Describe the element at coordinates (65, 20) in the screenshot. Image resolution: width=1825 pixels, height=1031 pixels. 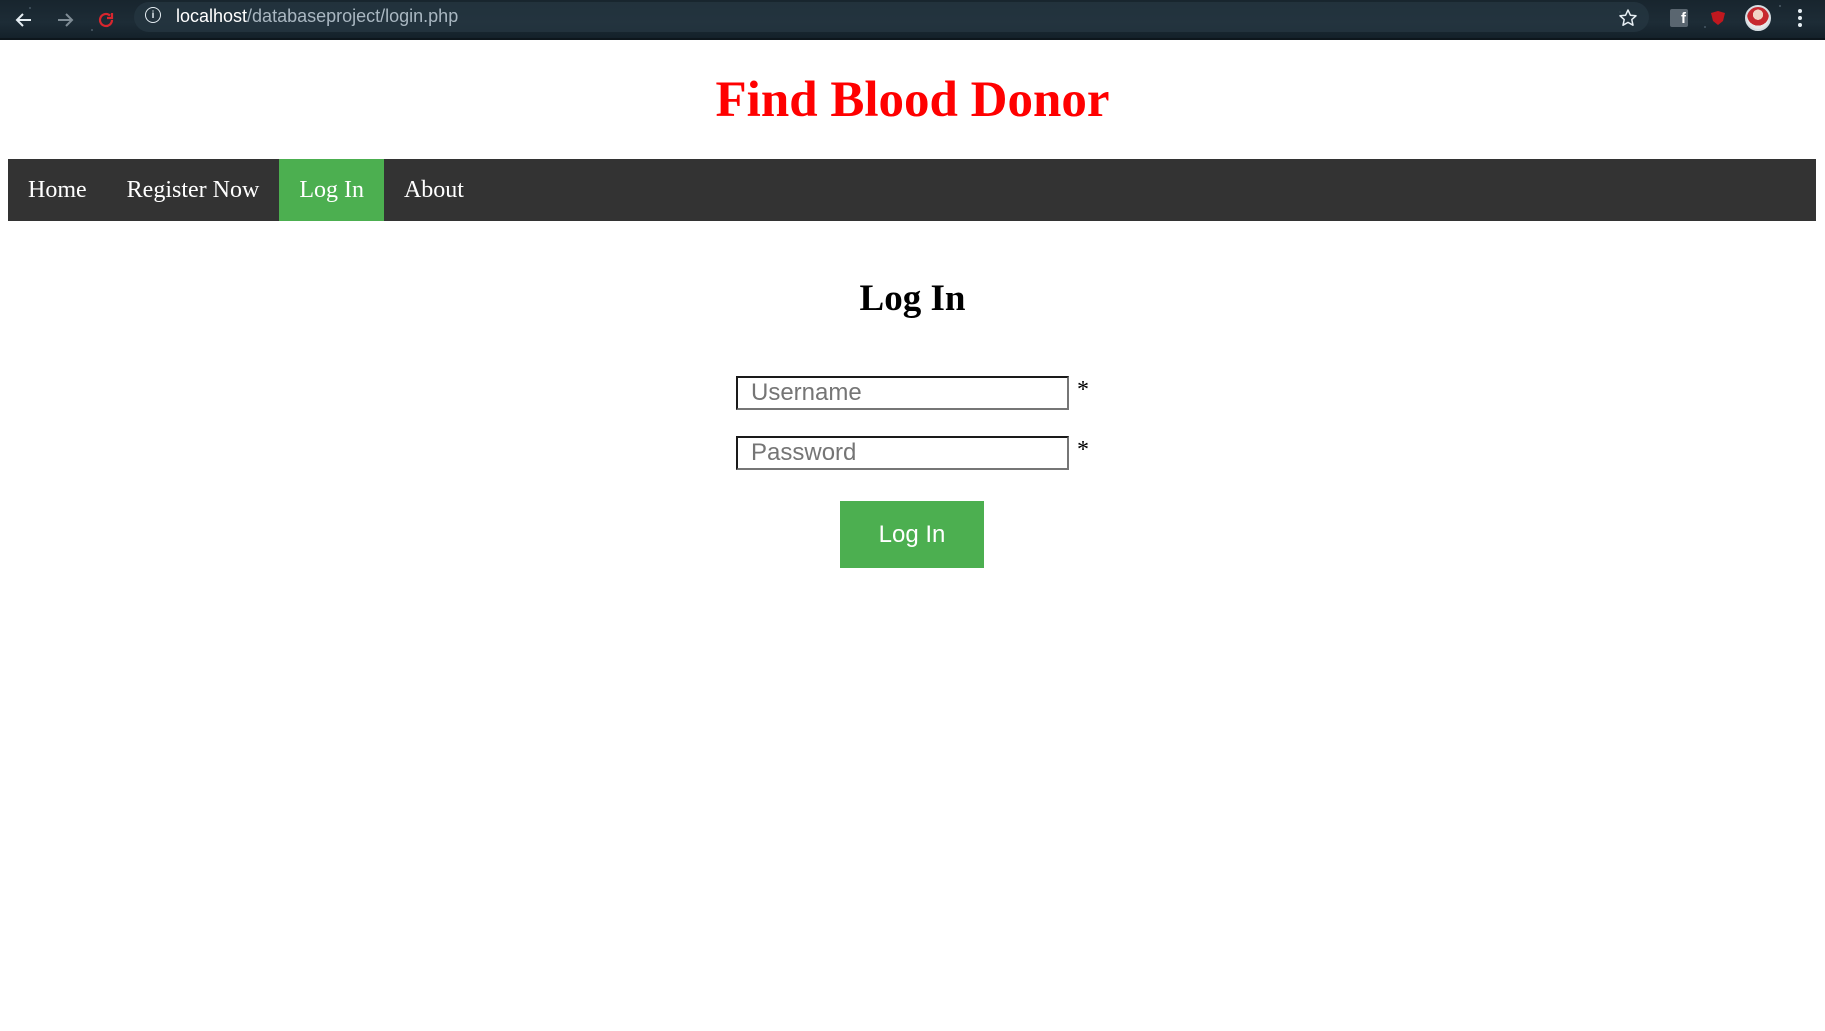
I see `forward-arrow-icon` at that location.